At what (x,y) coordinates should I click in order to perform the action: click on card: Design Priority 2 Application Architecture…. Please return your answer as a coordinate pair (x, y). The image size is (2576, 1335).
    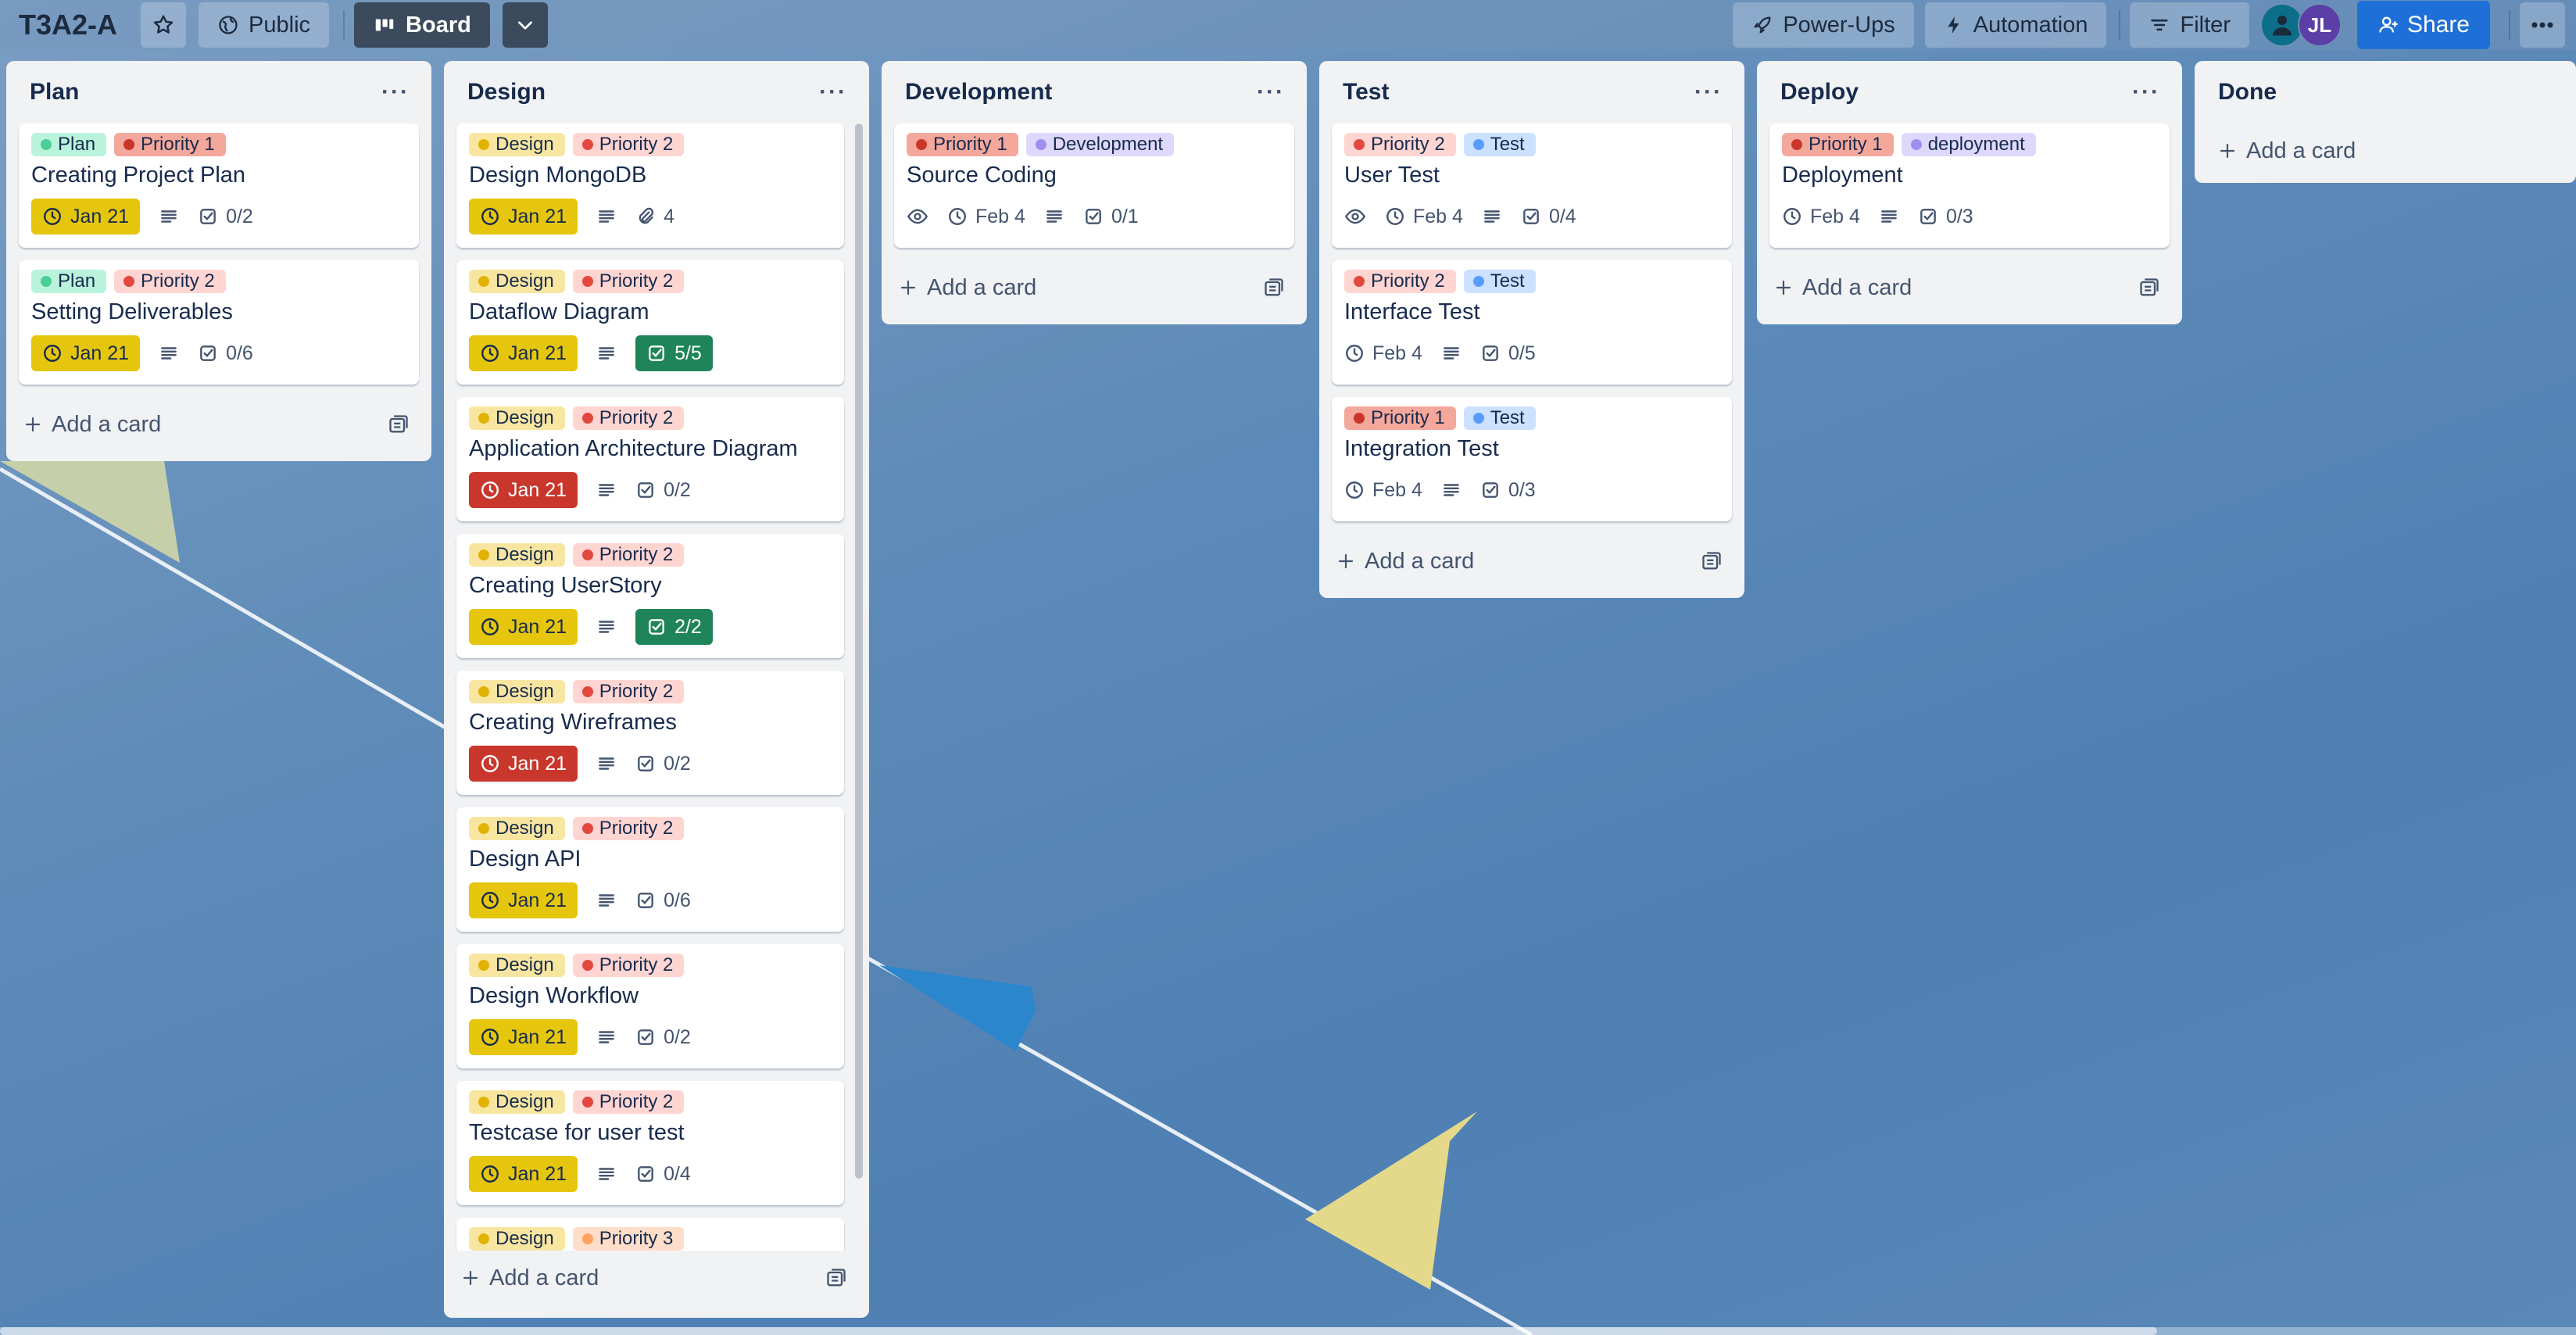
    Looking at the image, I should click on (650, 459).